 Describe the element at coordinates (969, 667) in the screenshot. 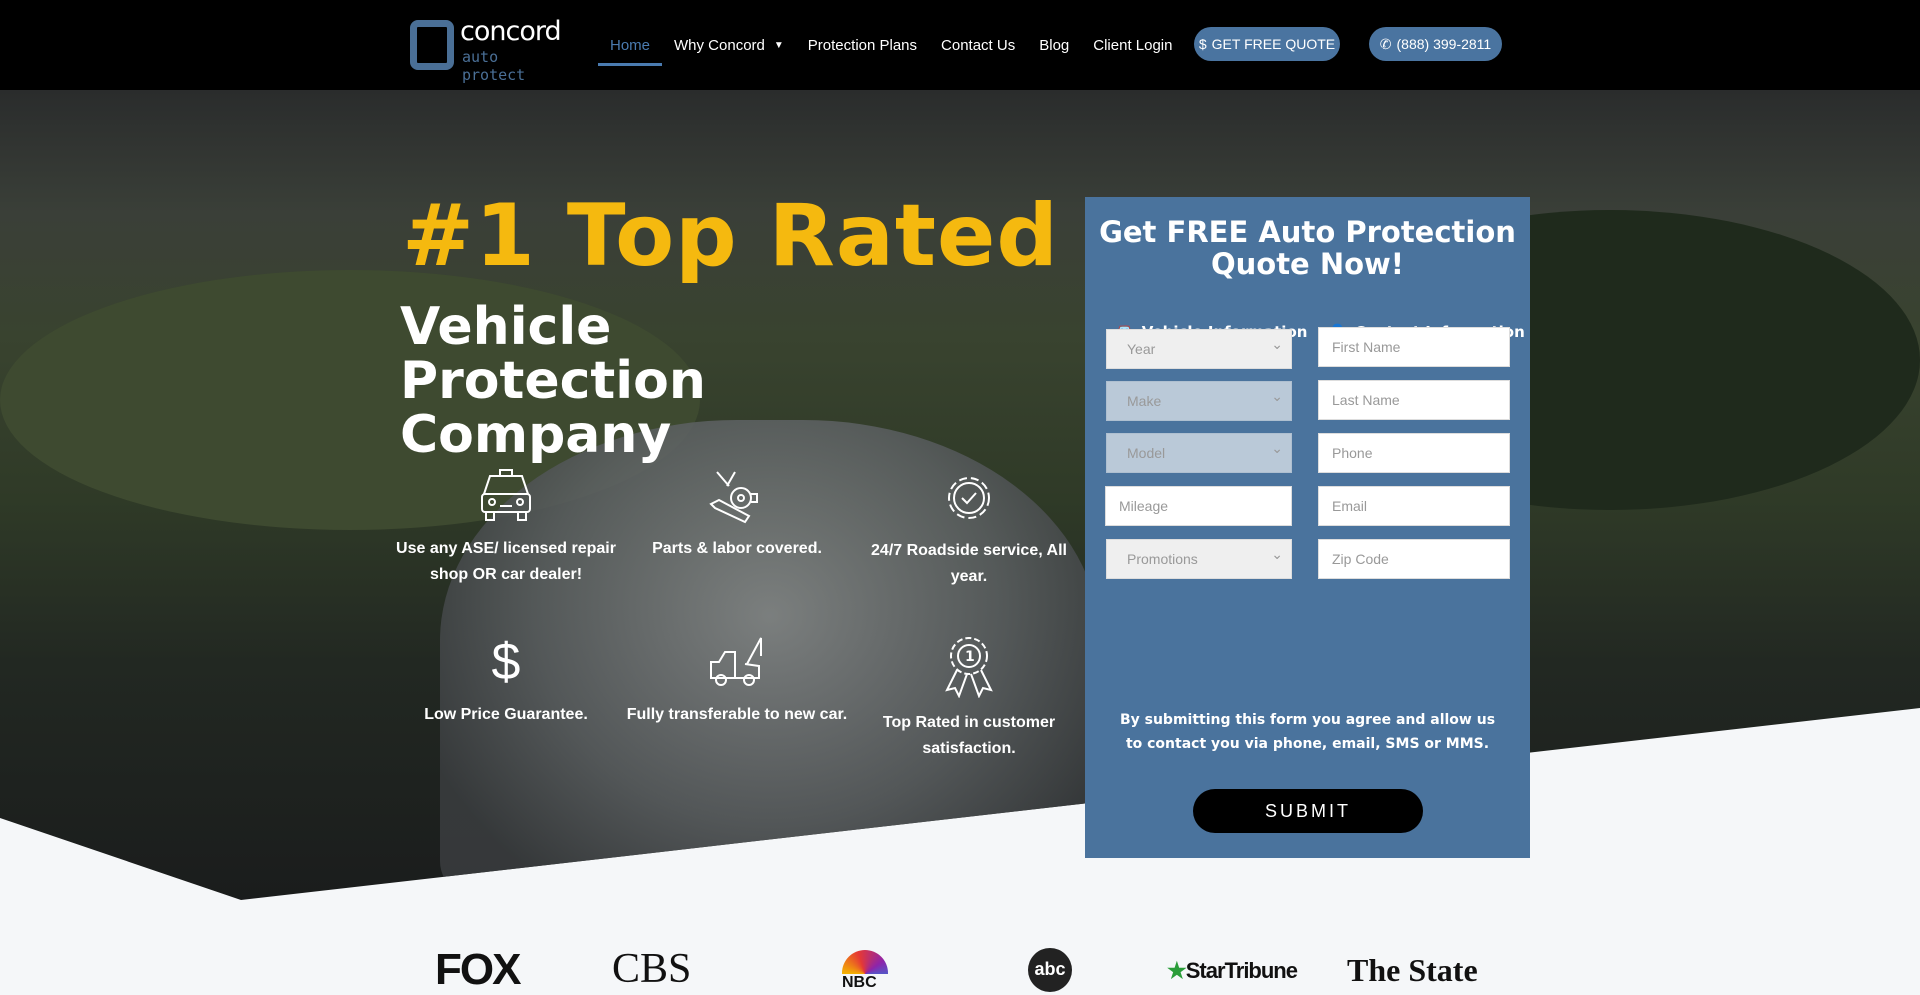

I see `award-ribbon-icon: 1` at that location.